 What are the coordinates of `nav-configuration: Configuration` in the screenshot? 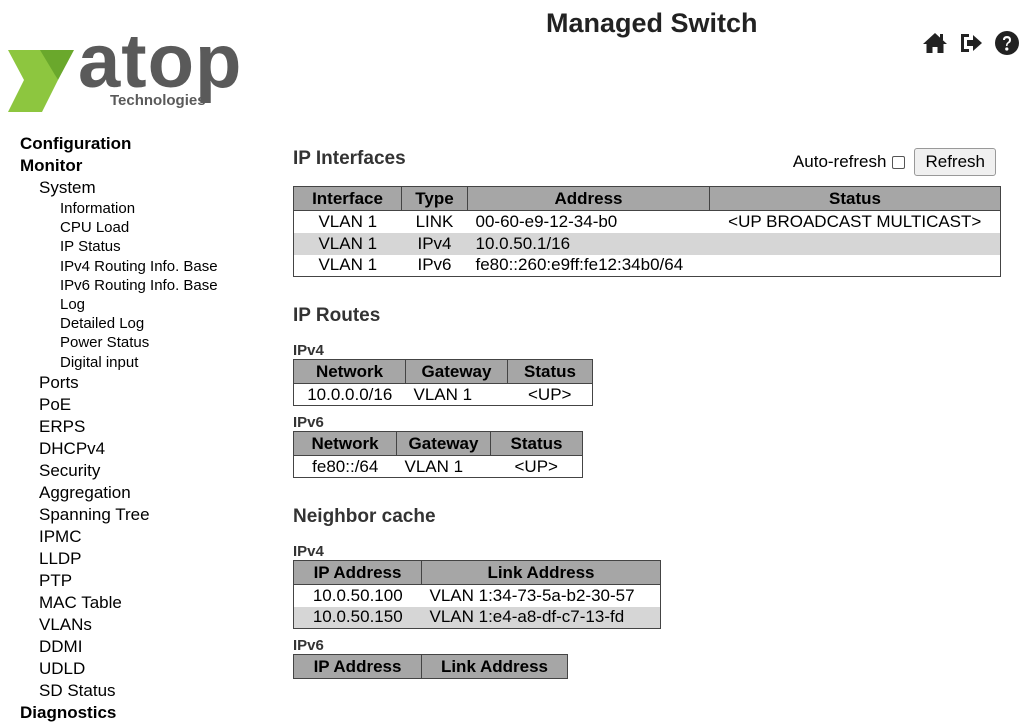 It's located at (145, 144).